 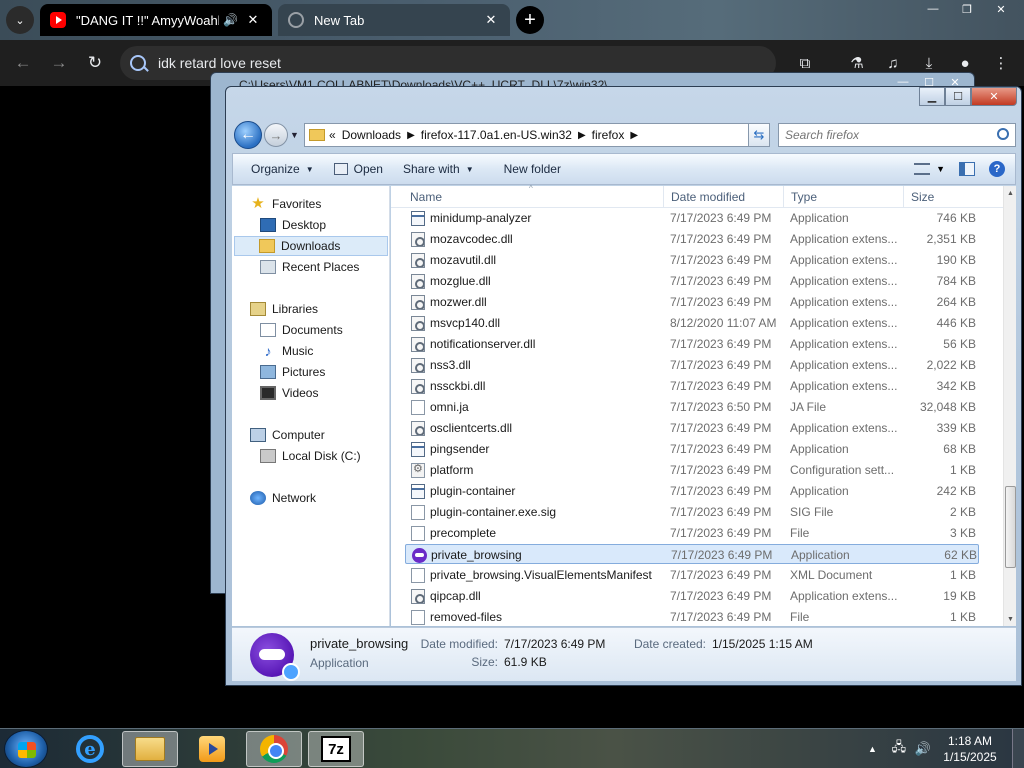 I want to click on restore-button: ❐, so click(x=967, y=9).